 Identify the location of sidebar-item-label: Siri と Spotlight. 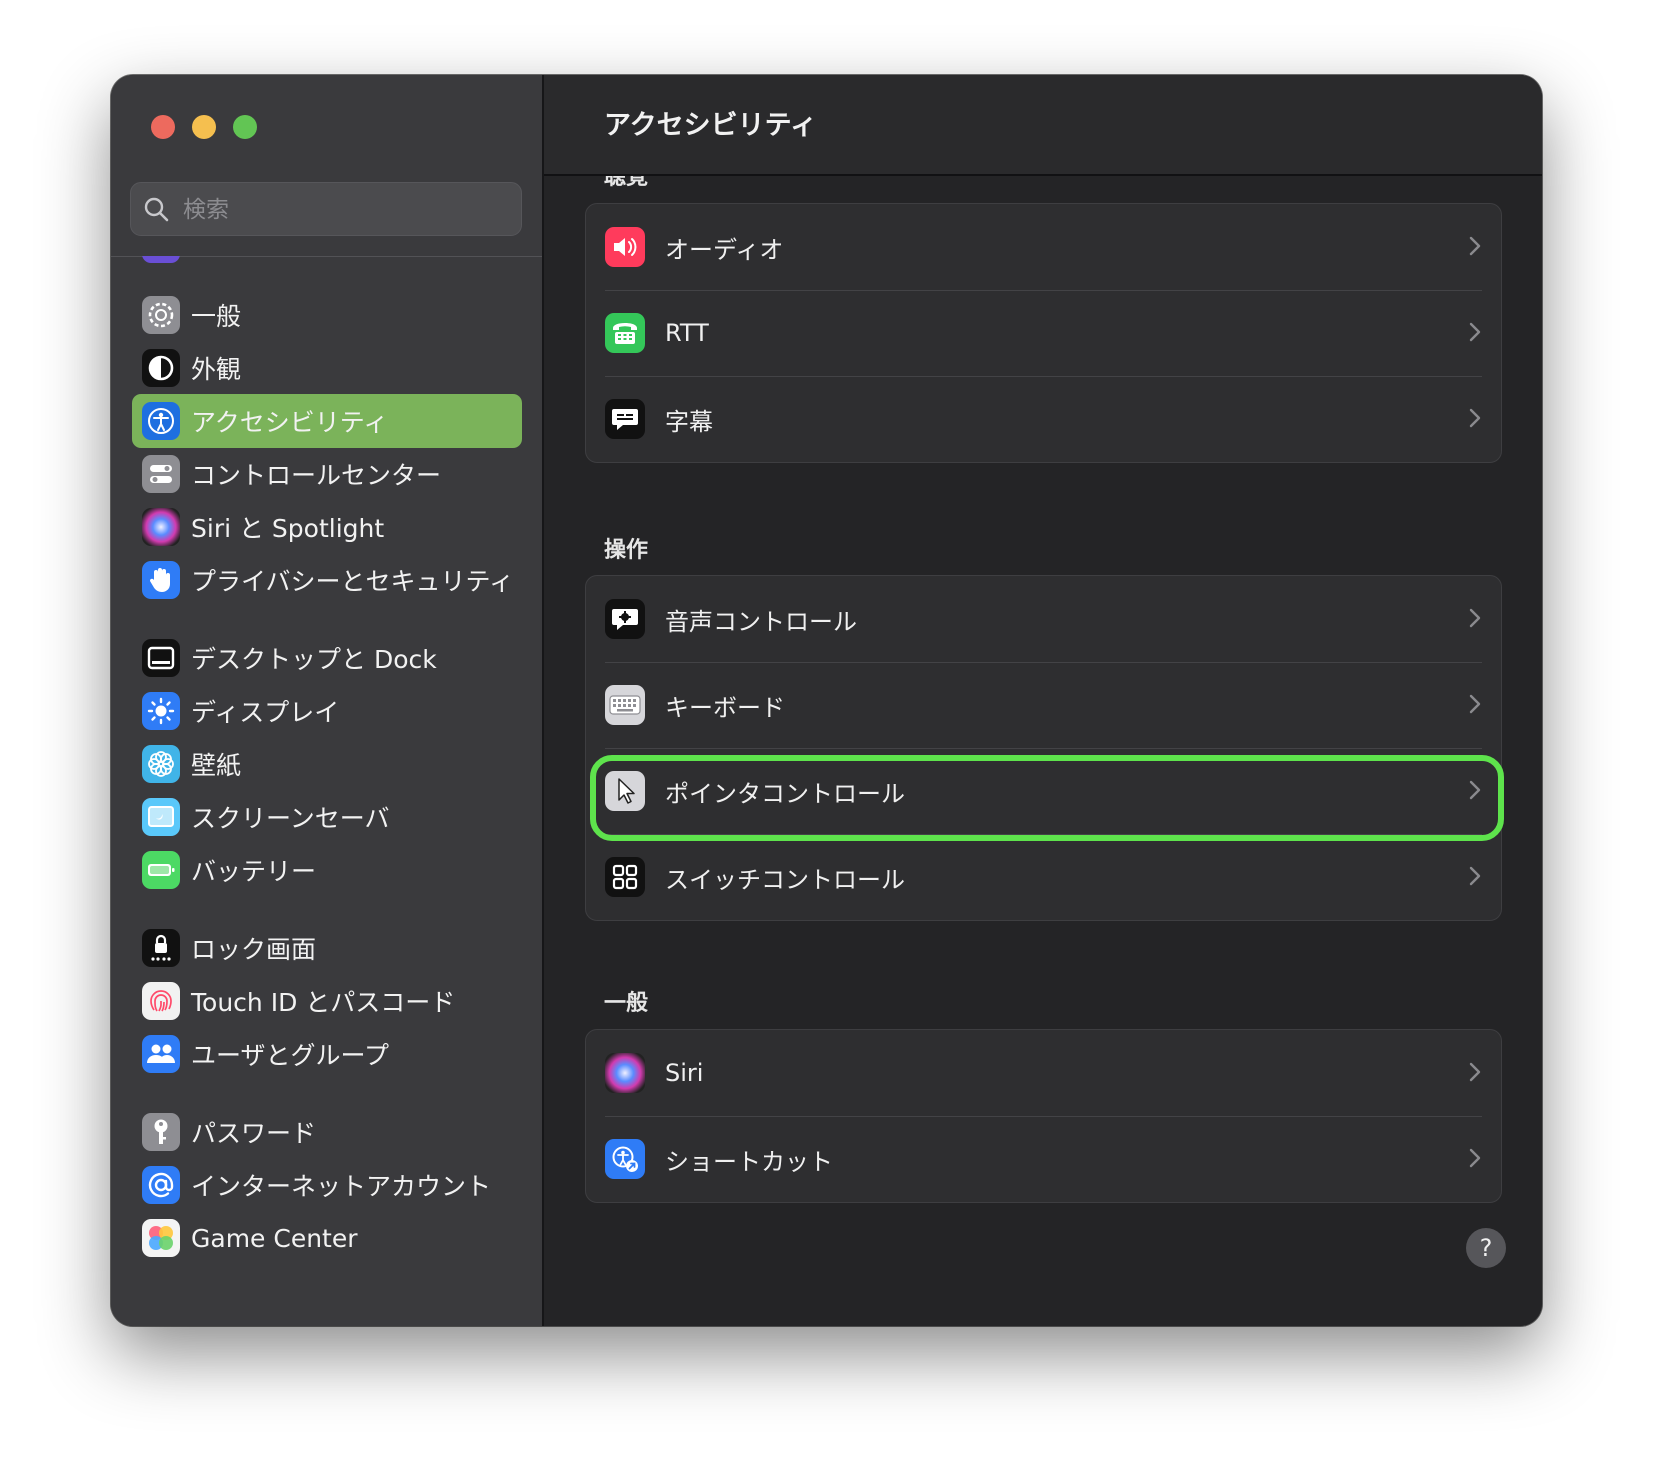
(288, 528).